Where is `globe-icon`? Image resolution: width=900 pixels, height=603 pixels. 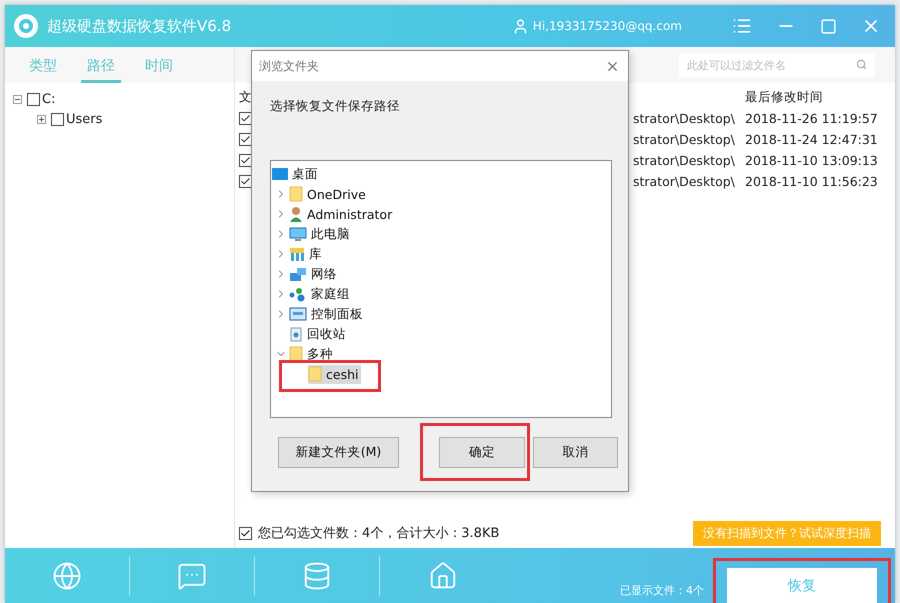
globe-icon is located at coordinates (67, 575).